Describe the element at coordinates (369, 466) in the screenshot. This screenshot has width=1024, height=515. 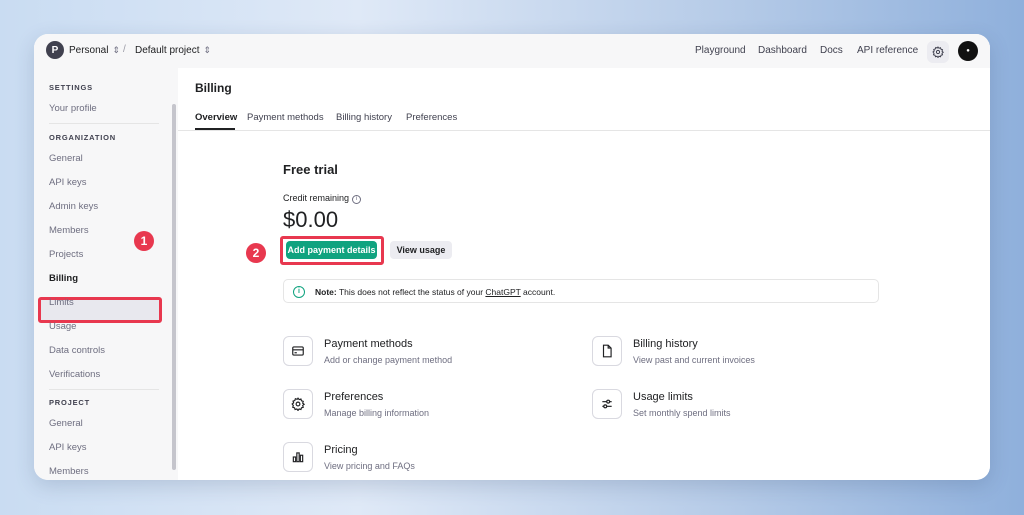
I see `pricing-card-desc: View pricing and FAQs` at that location.